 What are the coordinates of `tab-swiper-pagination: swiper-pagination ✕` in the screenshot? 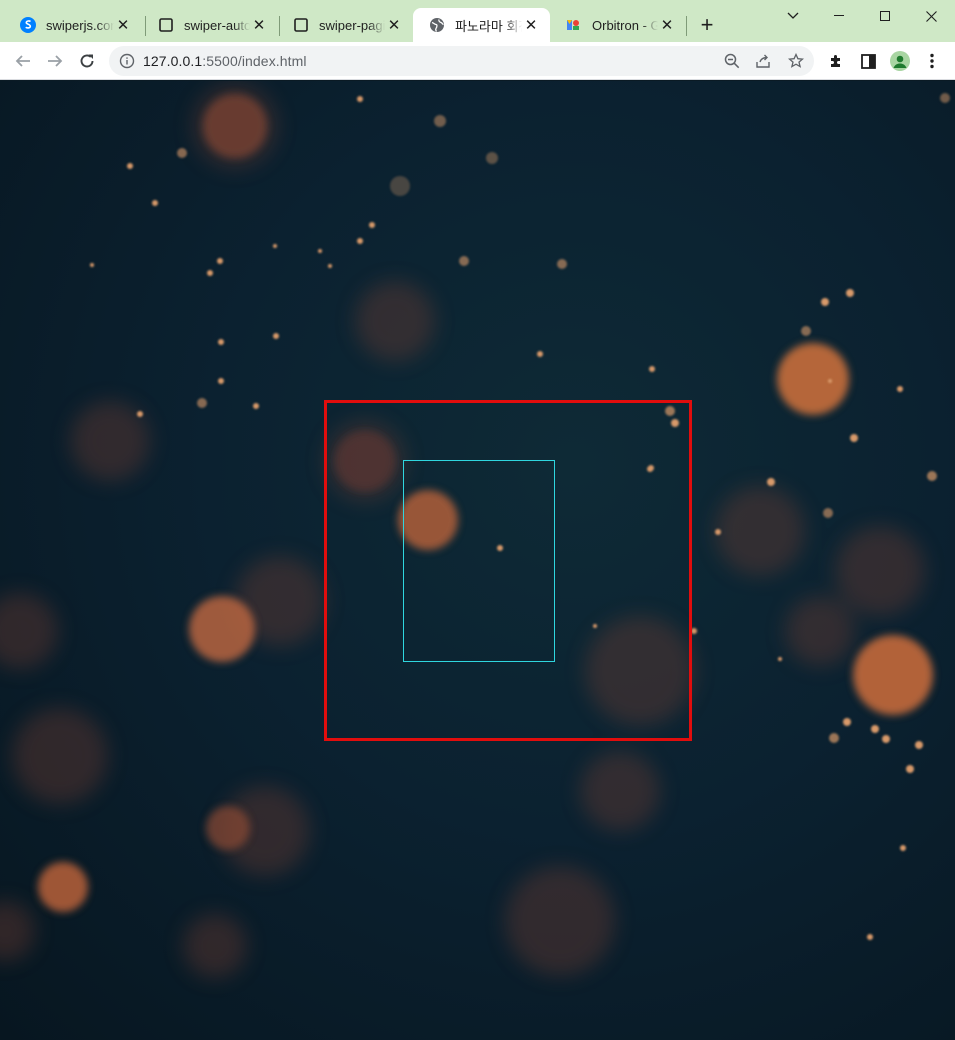 It's located at (345, 25).